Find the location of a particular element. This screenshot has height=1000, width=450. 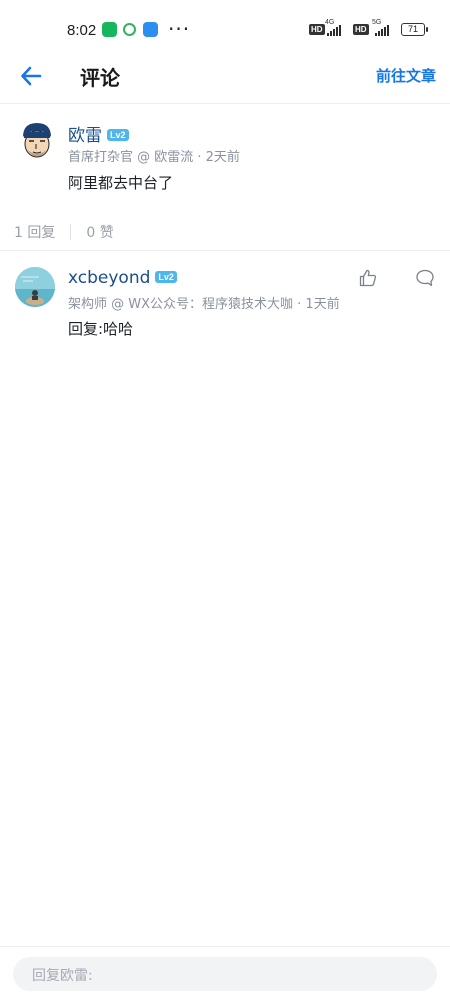

reply-author: xcbeyond Lv2 is located at coordinates (122, 278).